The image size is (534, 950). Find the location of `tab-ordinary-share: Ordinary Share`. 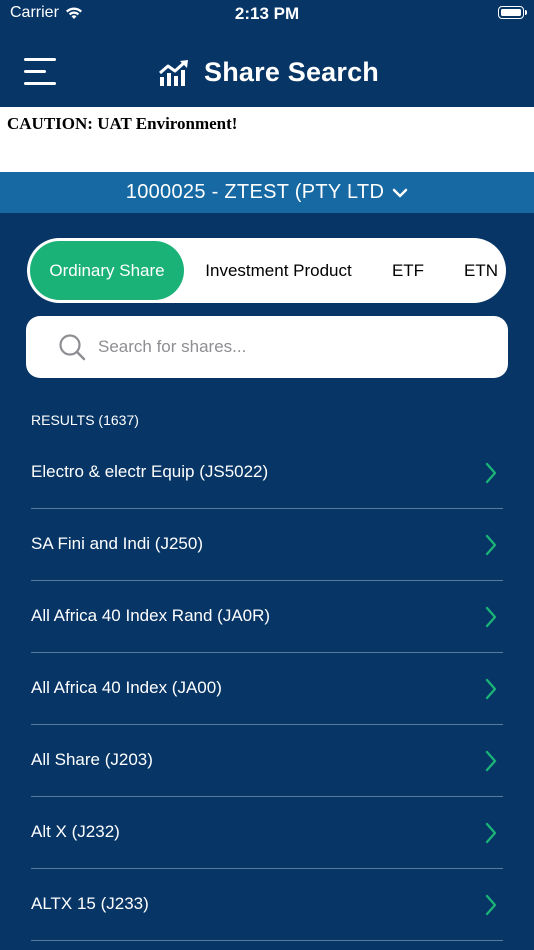

tab-ordinary-share: Ordinary Share is located at coordinates (107, 270).